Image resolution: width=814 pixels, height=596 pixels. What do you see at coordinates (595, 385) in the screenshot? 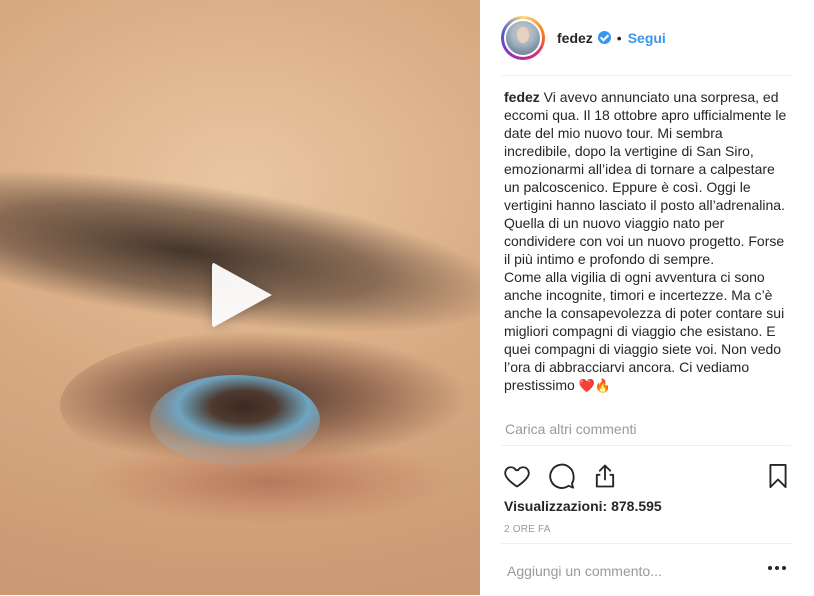
I see `caption-emoji: ❤️🔥` at bounding box center [595, 385].